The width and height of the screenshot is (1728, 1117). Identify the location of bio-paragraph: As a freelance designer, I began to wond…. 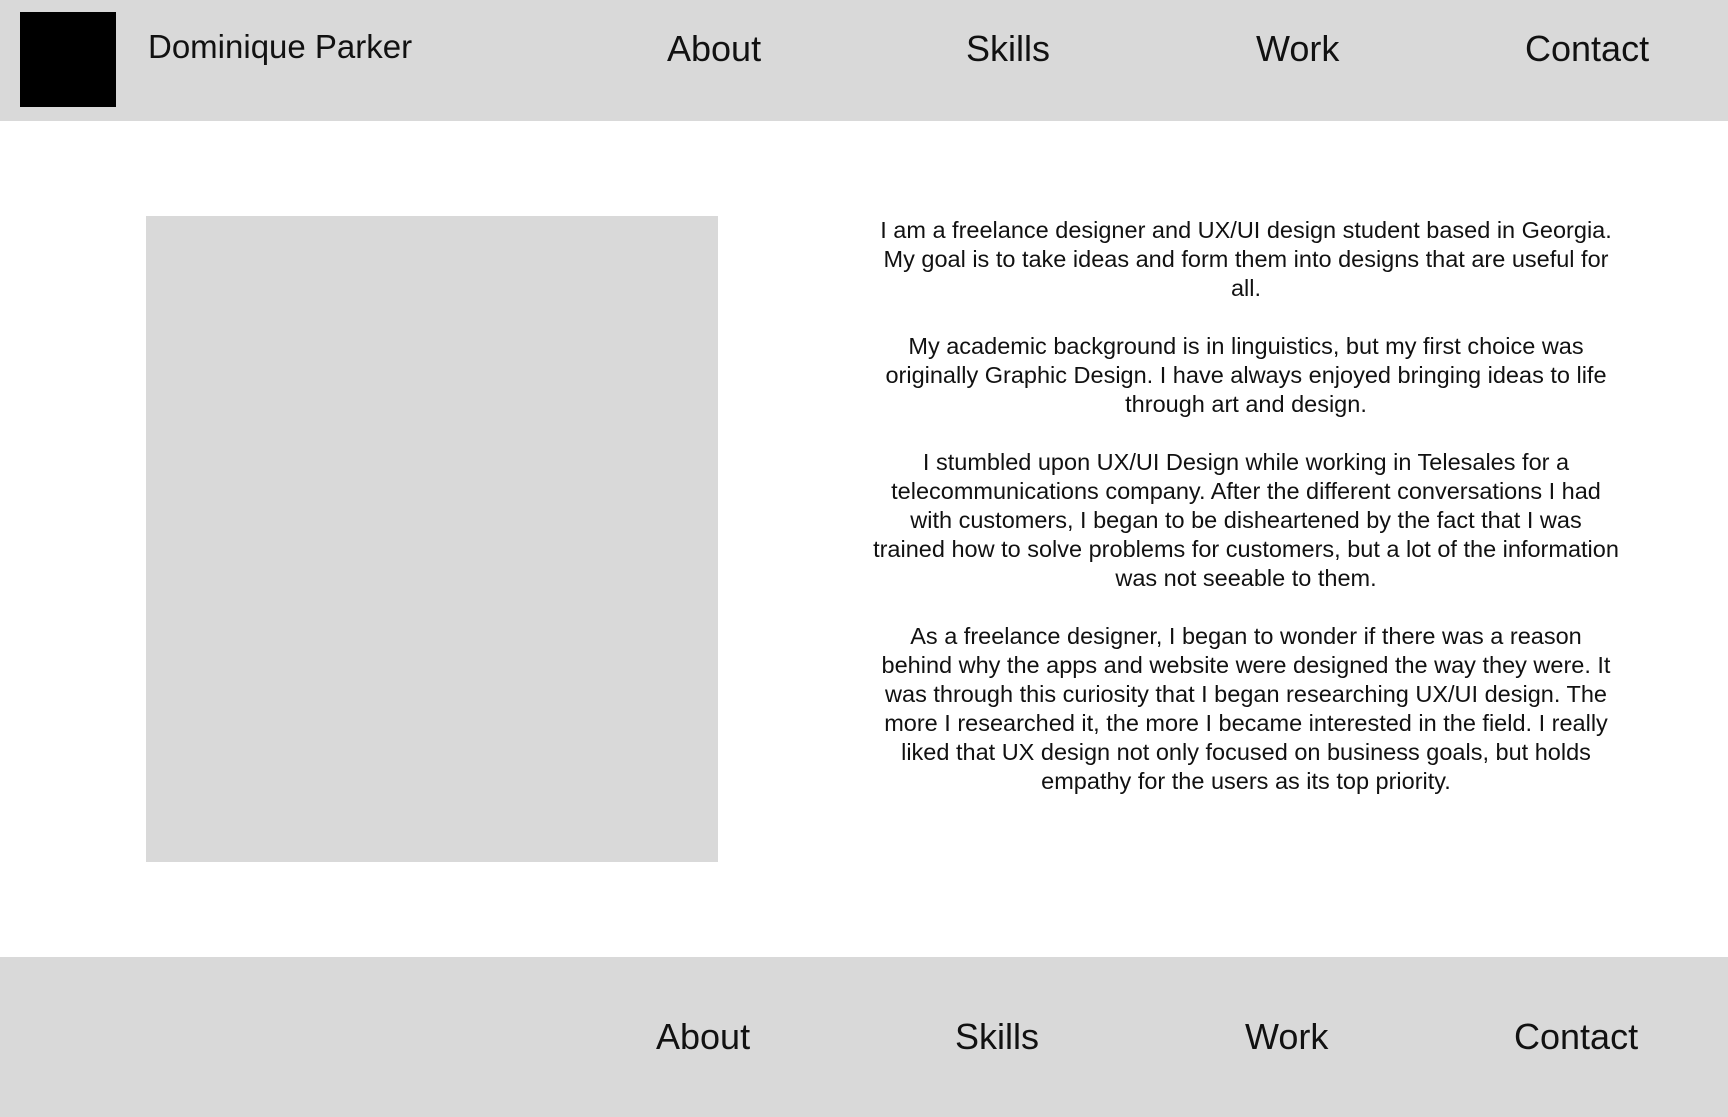
(1246, 708).